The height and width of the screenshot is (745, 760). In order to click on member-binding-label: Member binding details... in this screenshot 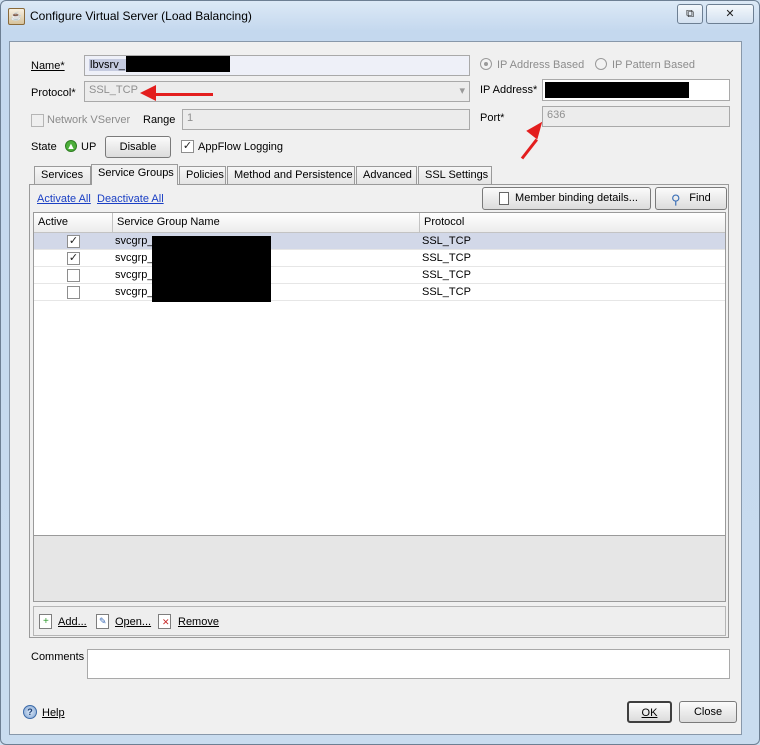, I will do `click(576, 198)`.